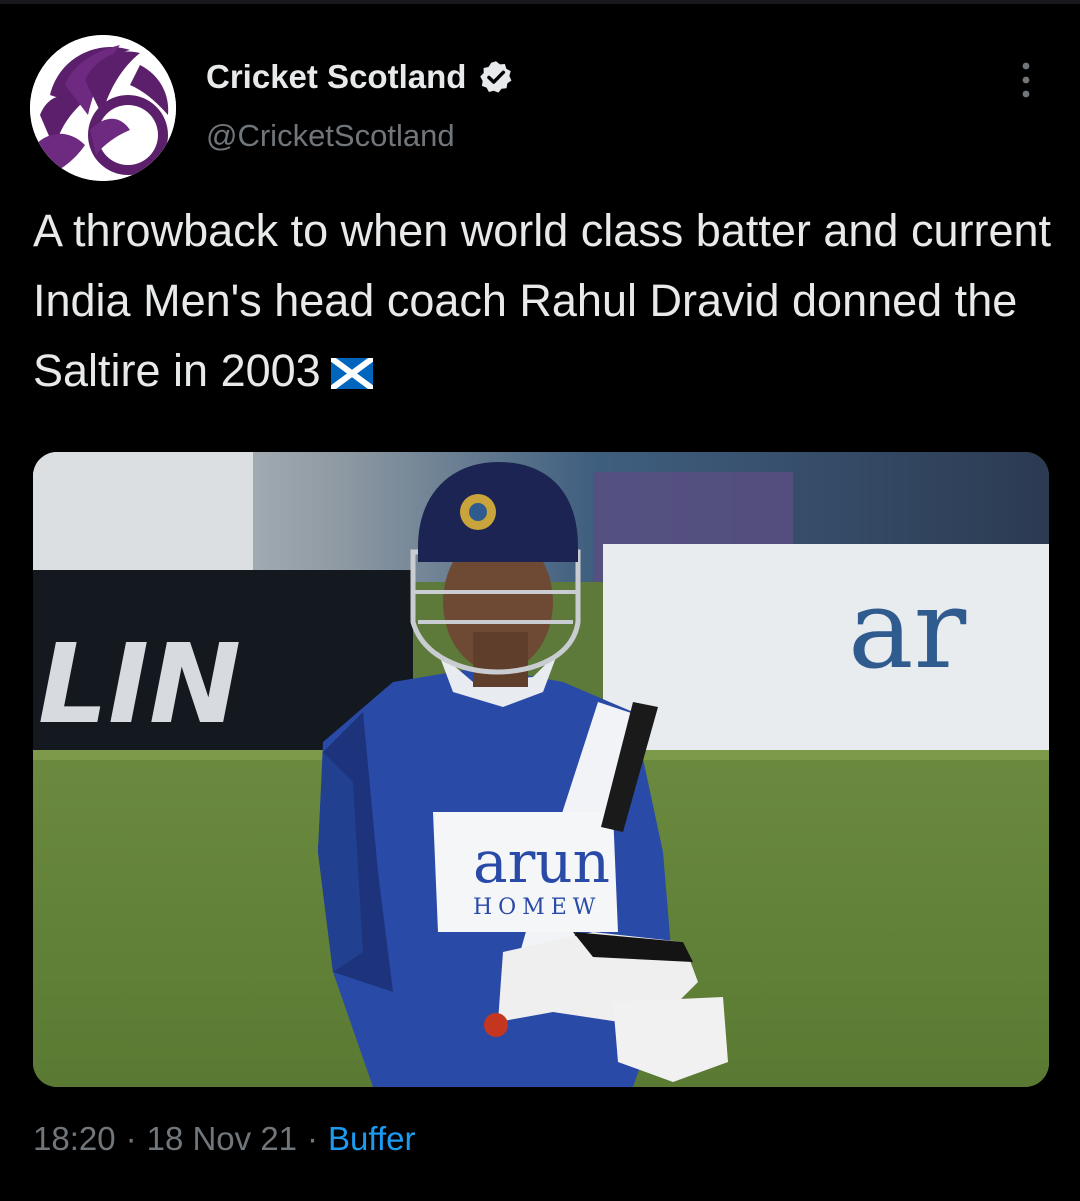 The height and width of the screenshot is (1201, 1080). I want to click on board-left-text: LIN, so click(139, 684).